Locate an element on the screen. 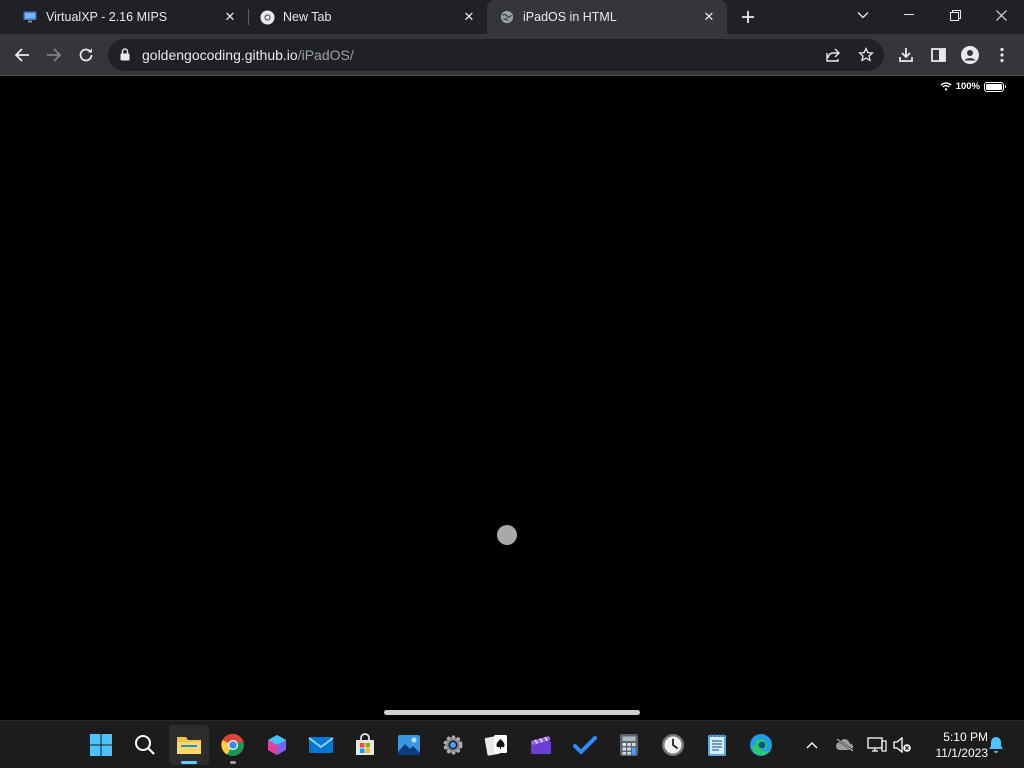 This screenshot has width=1024, height=768. side-panel-icon is located at coordinates (938, 55).